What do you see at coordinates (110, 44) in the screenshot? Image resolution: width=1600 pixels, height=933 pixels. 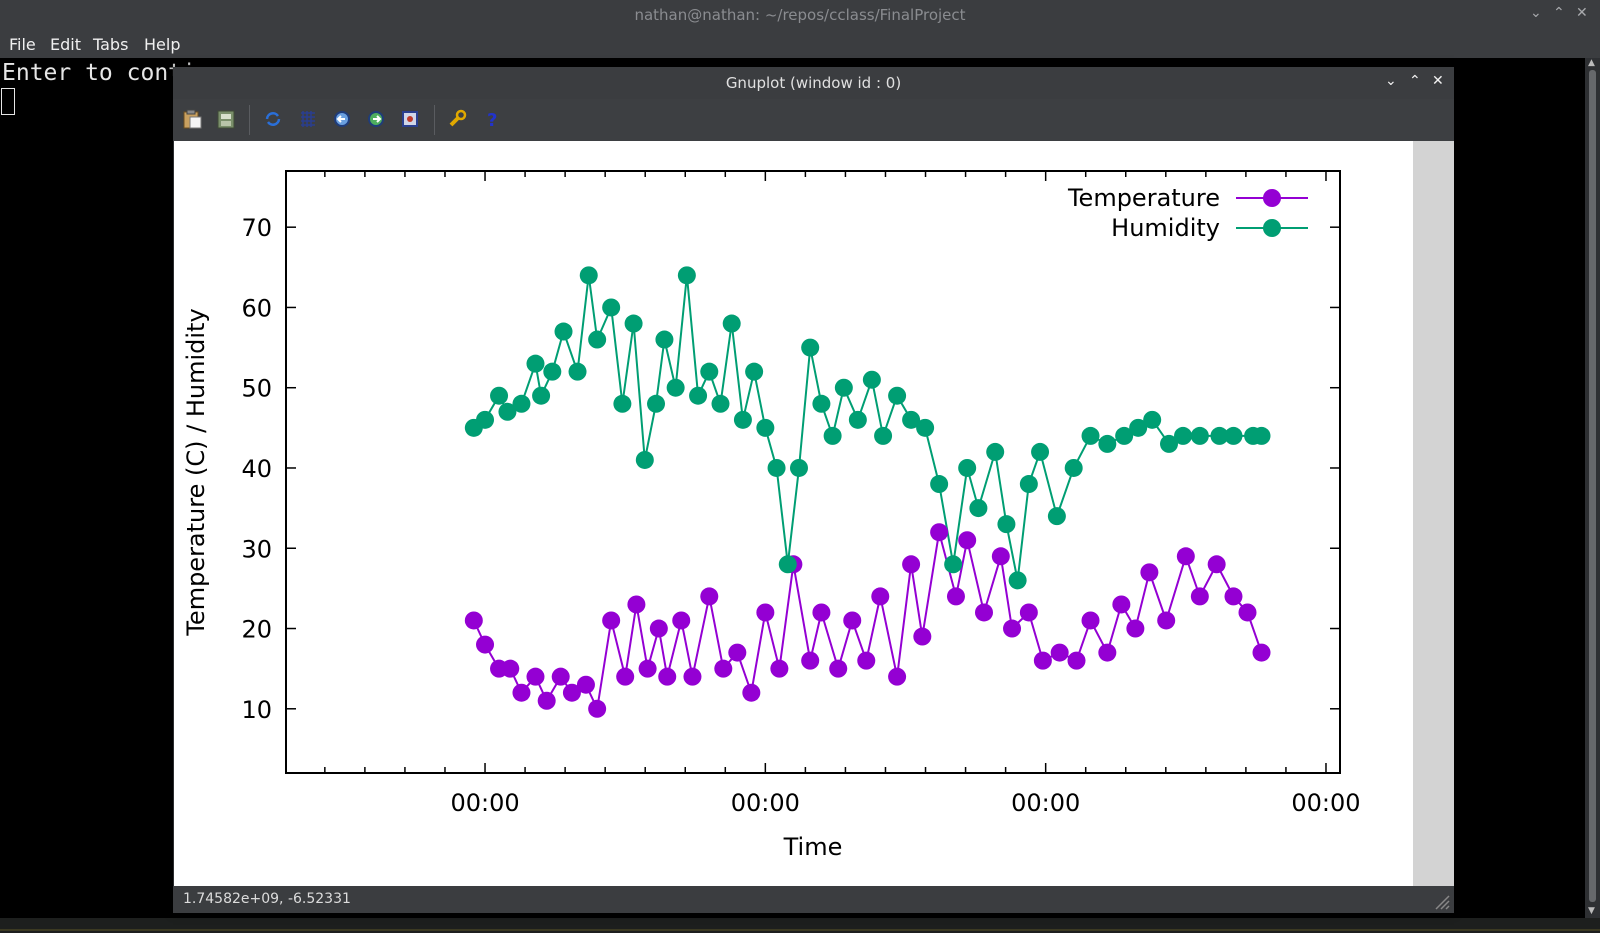 I see `menu-tabs: Tabs` at bounding box center [110, 44].